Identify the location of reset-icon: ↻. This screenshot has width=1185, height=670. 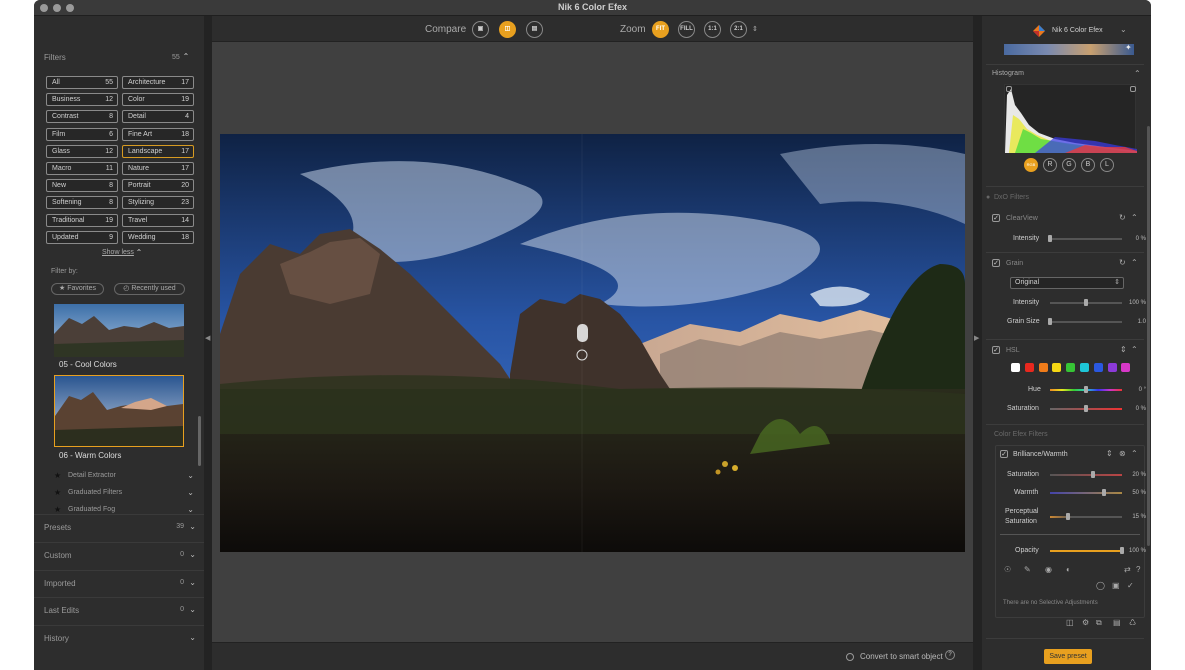
(1122, 217).